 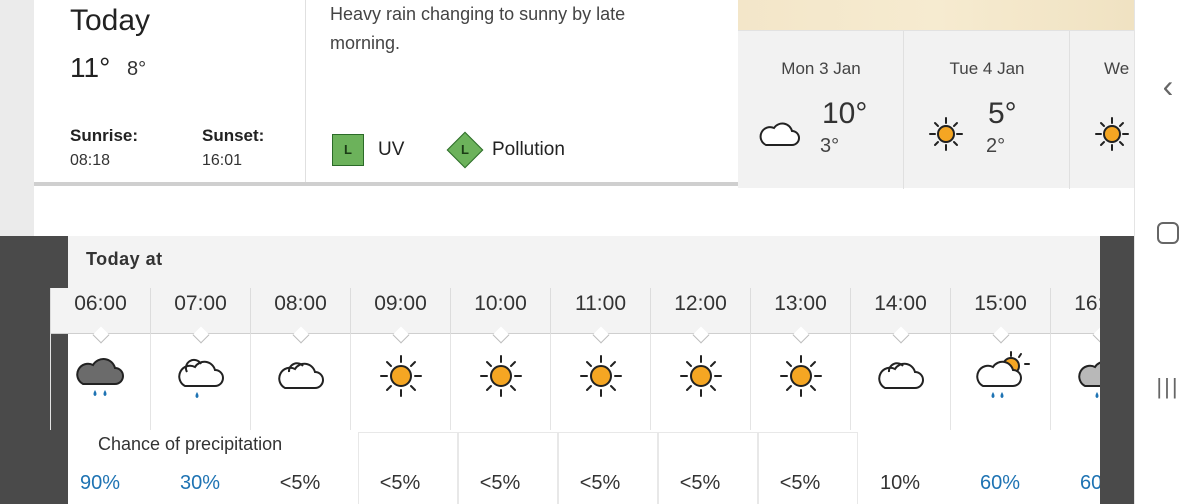 What do you see at coordinates (600, 303) in the screenshot?
I see `hour-time-label: 11:00` at bounding box center [600, 303].